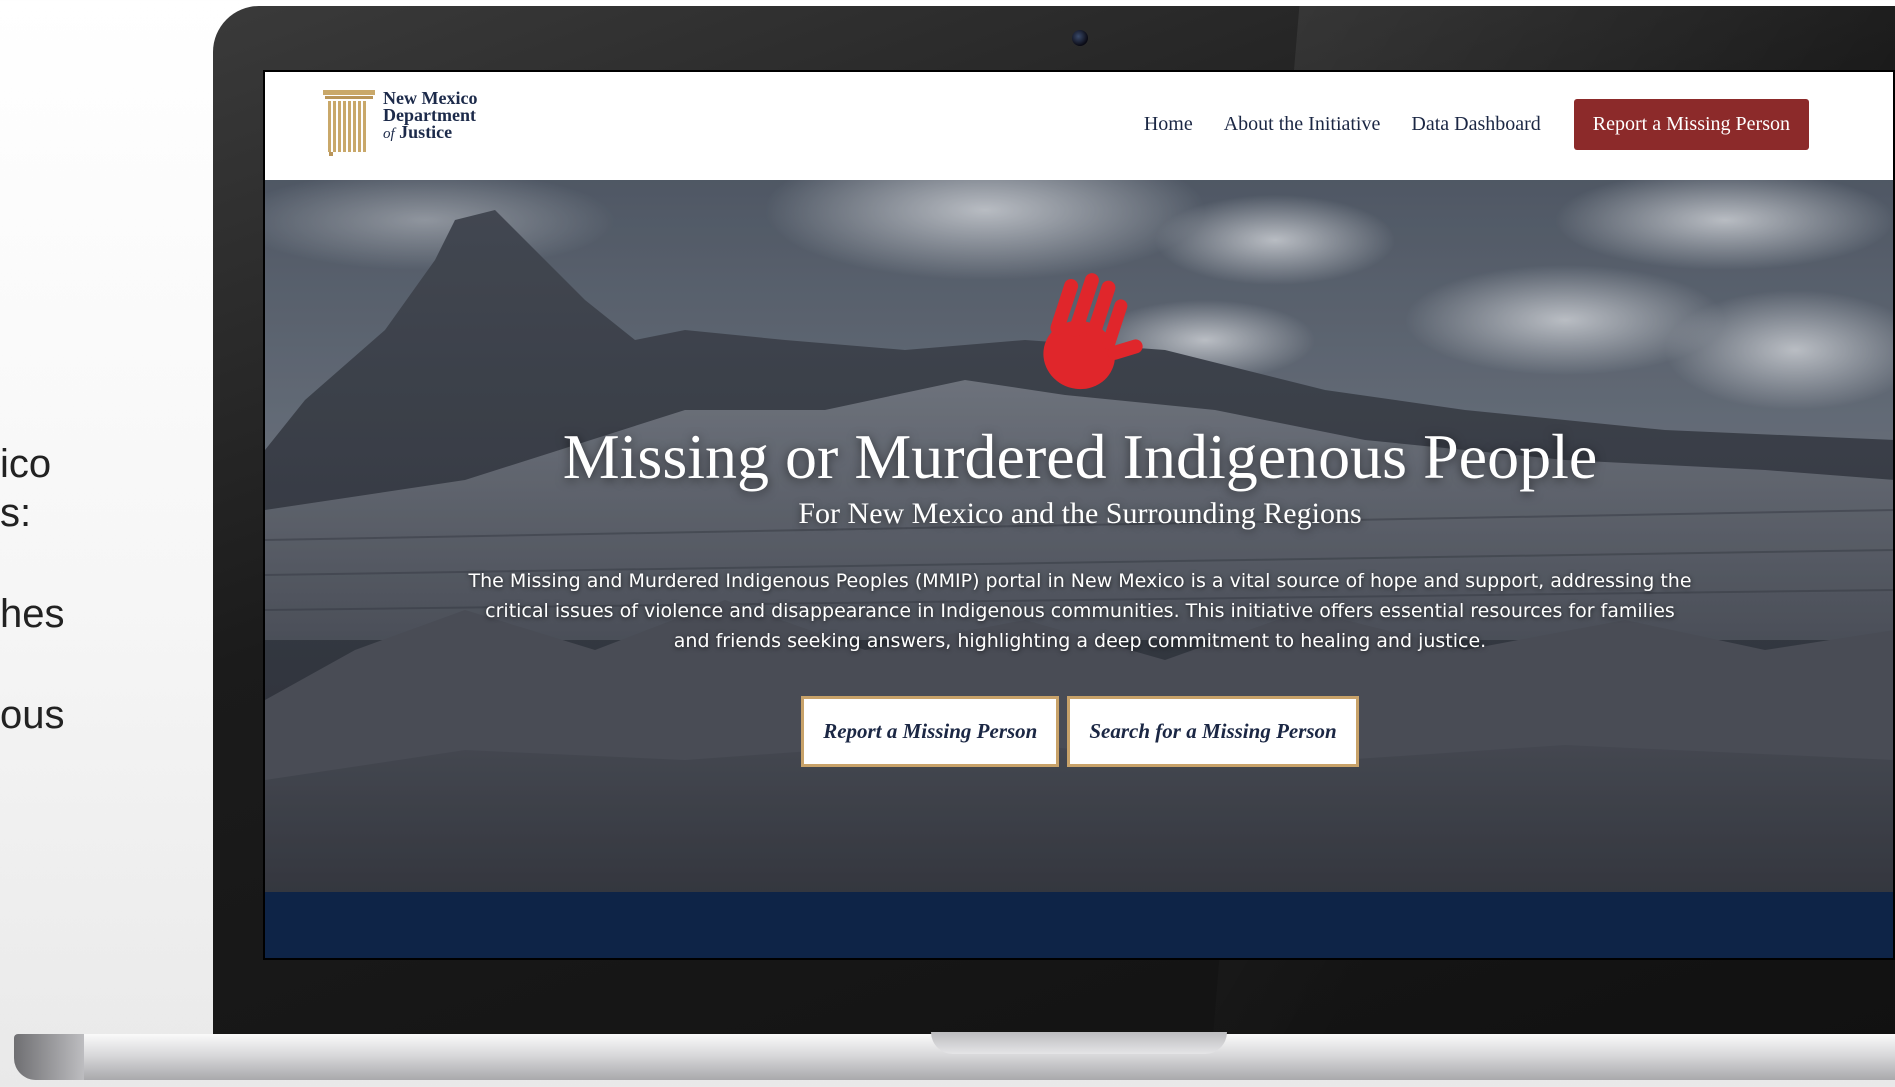  What do you see at coordinates (1080, 38) in the screenshot?
I see `webcam-icon` at bounding box center [1080, 38].